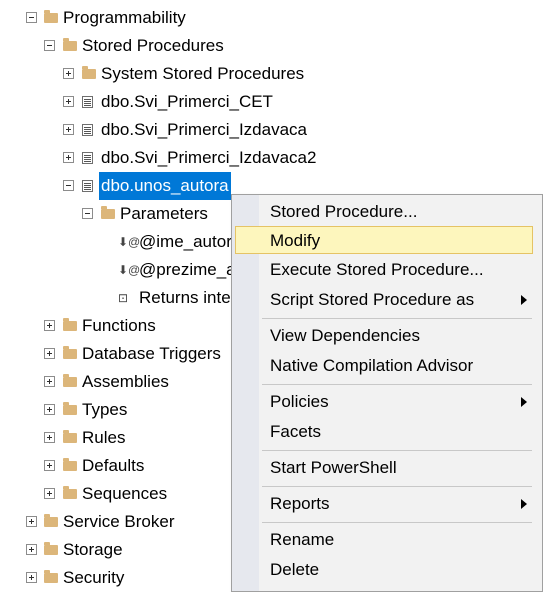 This screenshot has height=592, width=543. I want to click on tree-node-programmability: Programmability, so click(115, 18).